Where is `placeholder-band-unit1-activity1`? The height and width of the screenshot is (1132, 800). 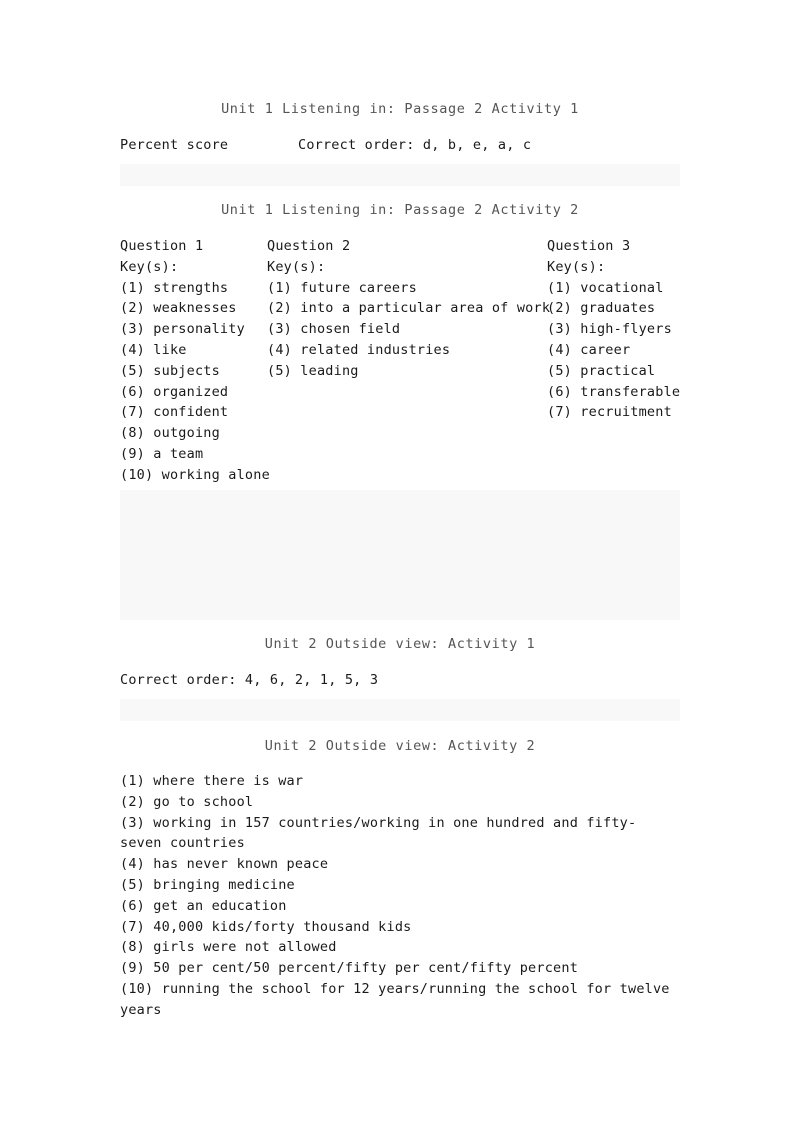 placeholder-band-unit1-activity1 is located at coordinates (400, 175).